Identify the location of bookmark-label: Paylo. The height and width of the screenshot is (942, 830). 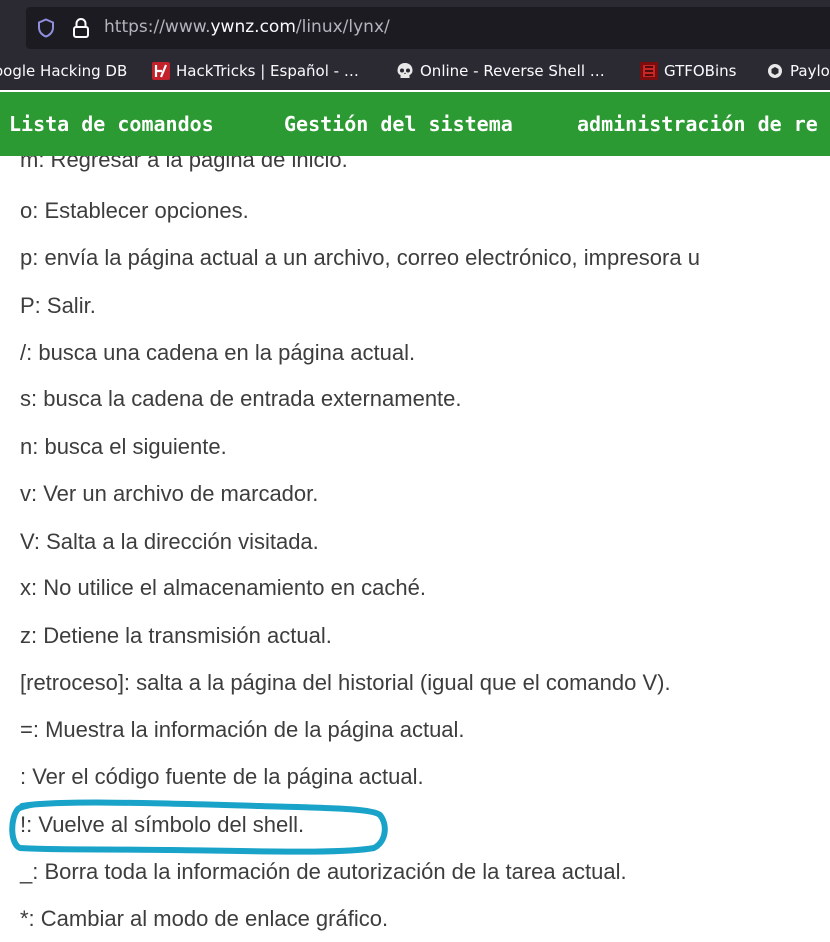
(810, 71).